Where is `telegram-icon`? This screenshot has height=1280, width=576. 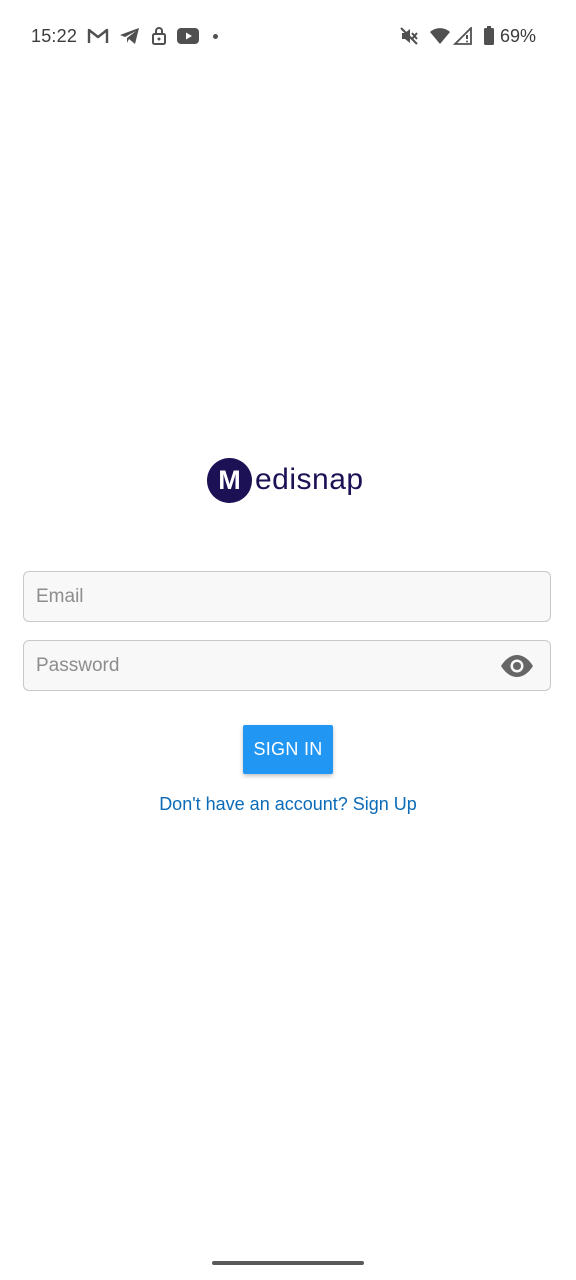 telegram-icon is located at coordinates (130, 36).